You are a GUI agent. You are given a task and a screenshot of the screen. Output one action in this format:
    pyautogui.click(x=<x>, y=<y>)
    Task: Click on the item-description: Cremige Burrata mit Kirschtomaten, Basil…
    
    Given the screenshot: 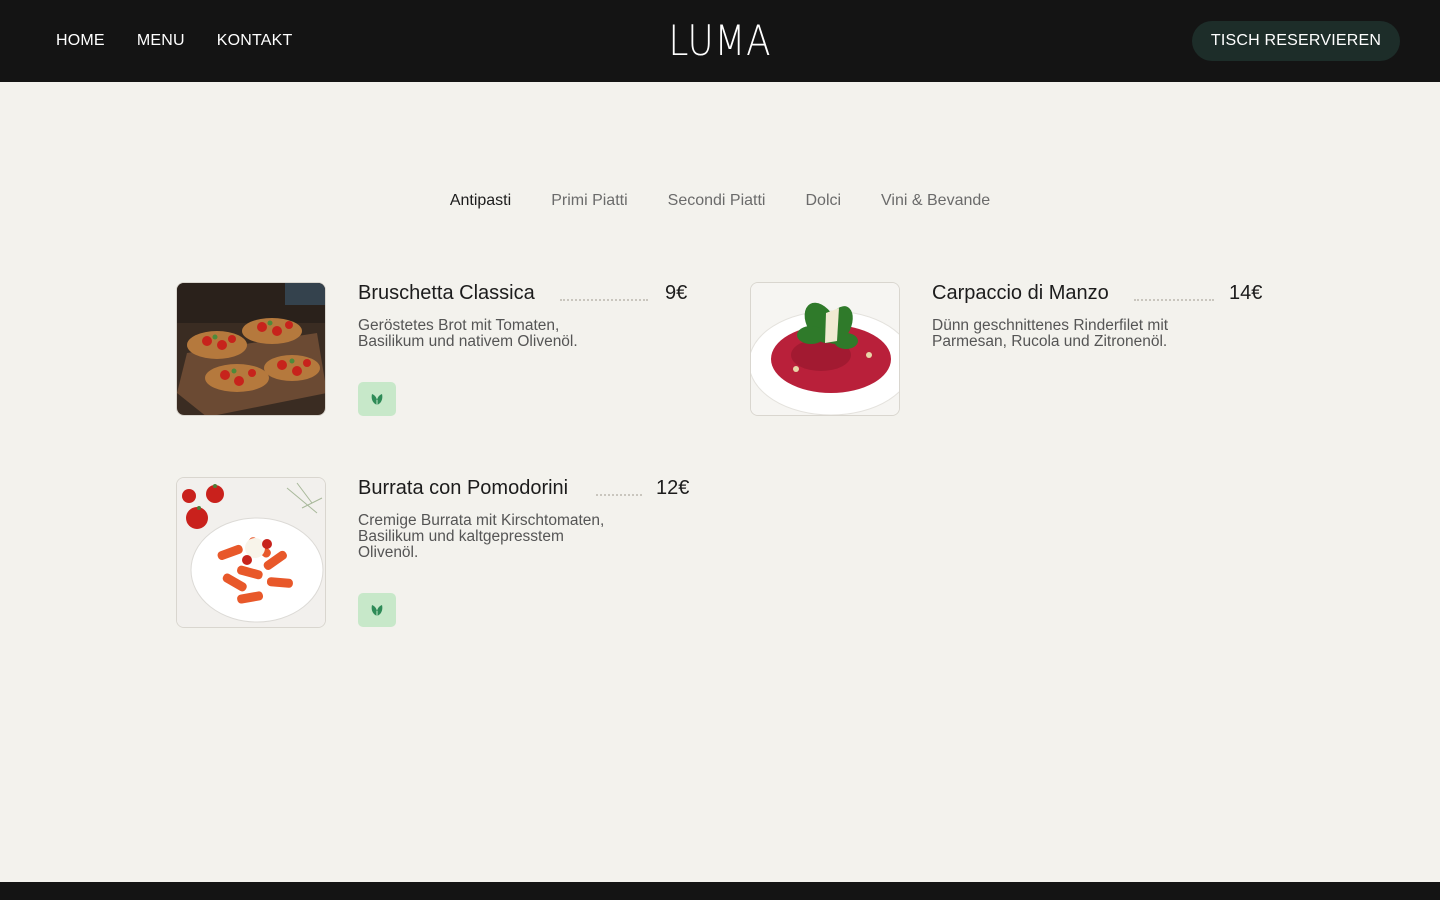 What is the action you would take?
    pyautogui.click(x=481, y=536)
    